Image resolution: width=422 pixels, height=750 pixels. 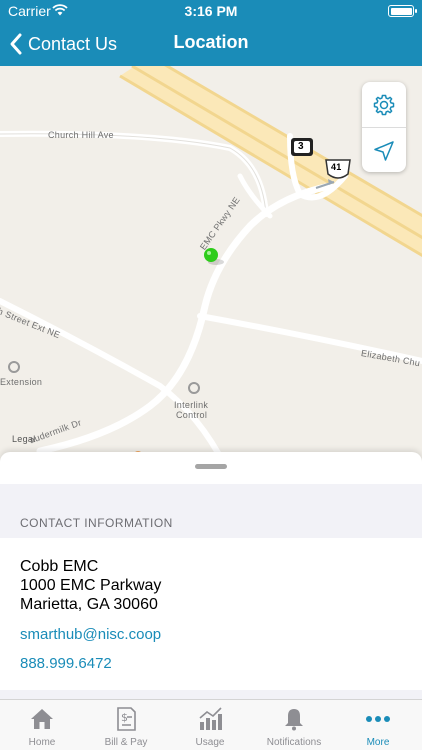 What do you see at coordinates (66, 663) in the screenshot?
I see `phone-link: 888.999.6472` at bounding box center [66, 663].